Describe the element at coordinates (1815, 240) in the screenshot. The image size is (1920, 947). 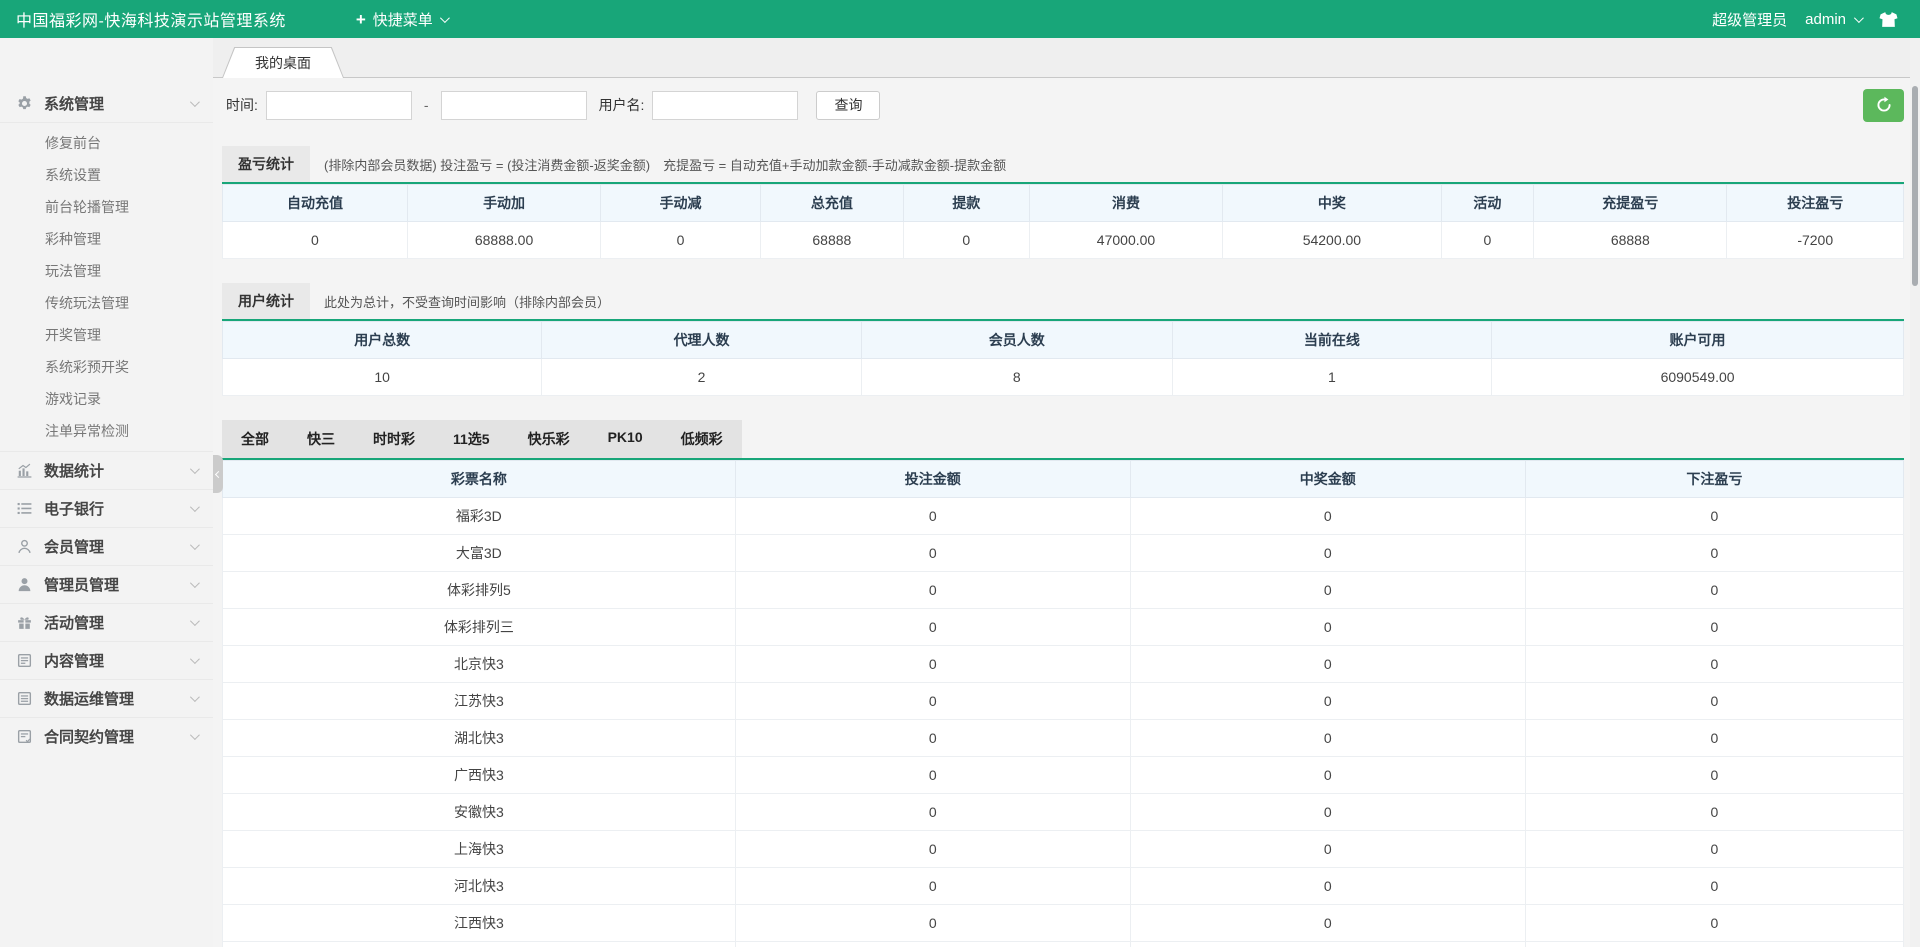
I see `data-cell: -7200` at that location.